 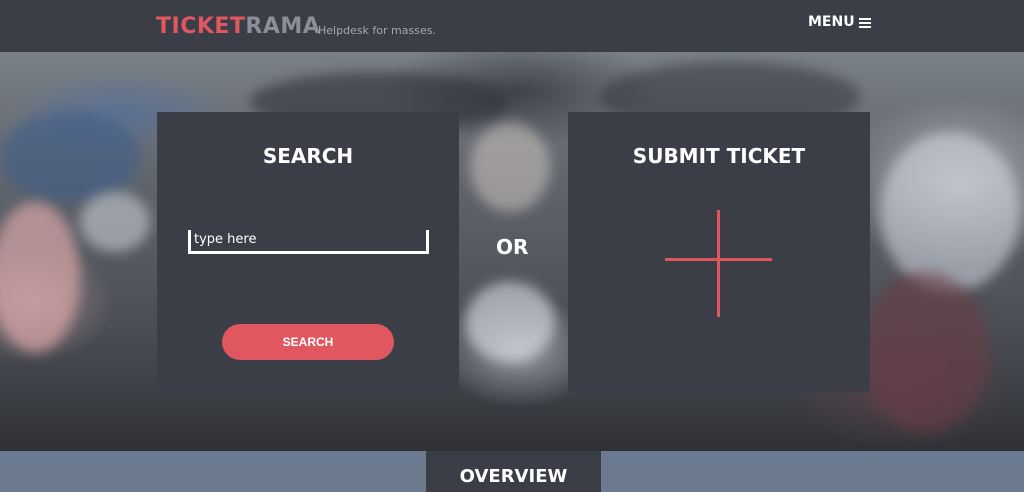 I want to click on search-field, so click(x=308, y=242).